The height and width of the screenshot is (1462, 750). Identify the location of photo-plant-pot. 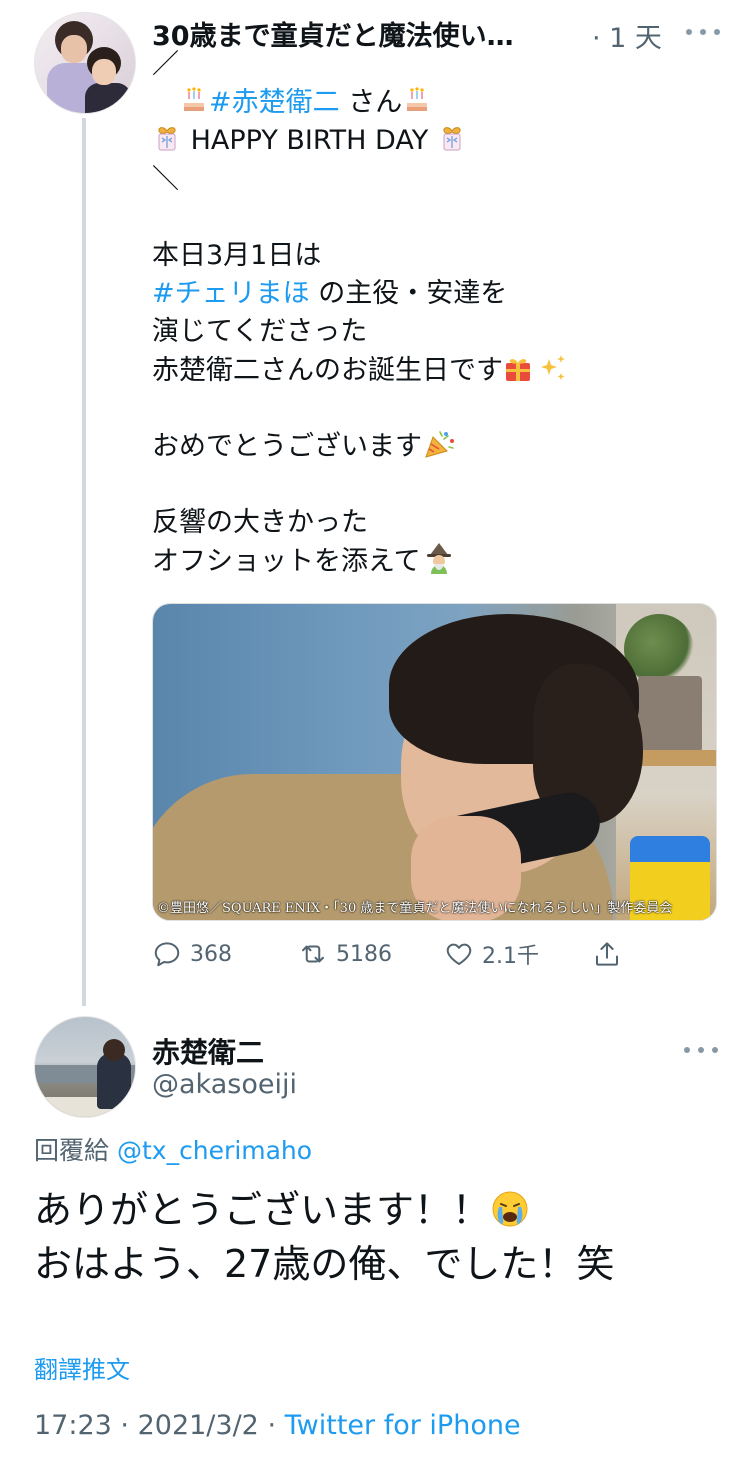
(670, 714).